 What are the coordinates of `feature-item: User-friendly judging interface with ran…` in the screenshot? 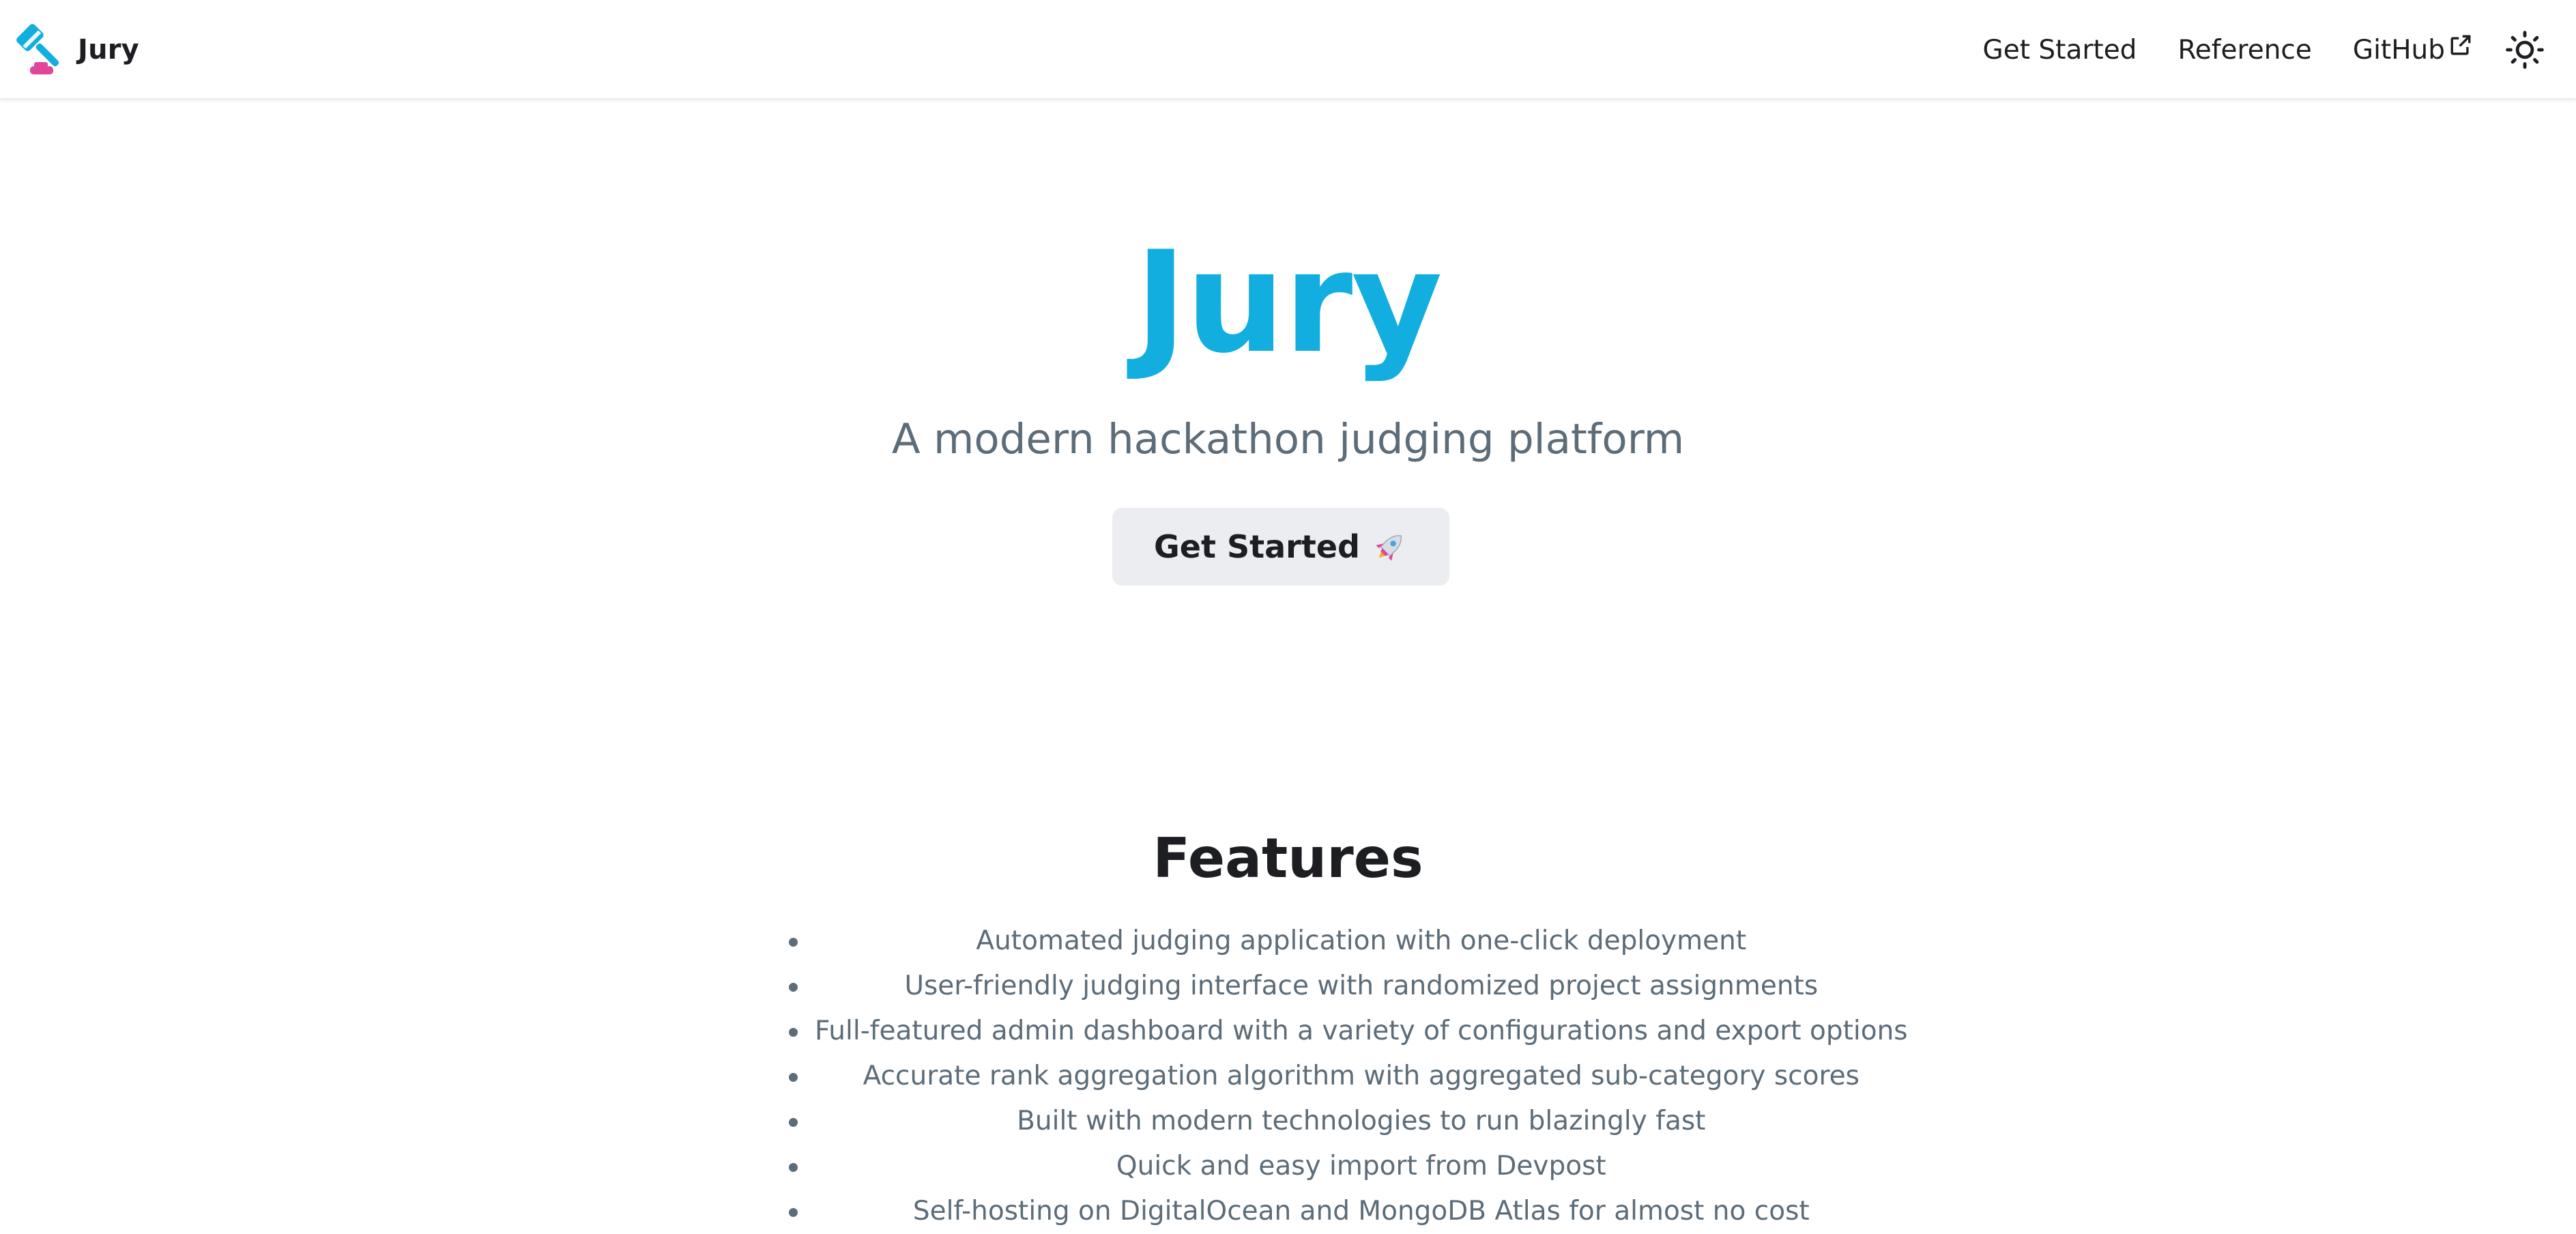 It's located at (1348, 986).